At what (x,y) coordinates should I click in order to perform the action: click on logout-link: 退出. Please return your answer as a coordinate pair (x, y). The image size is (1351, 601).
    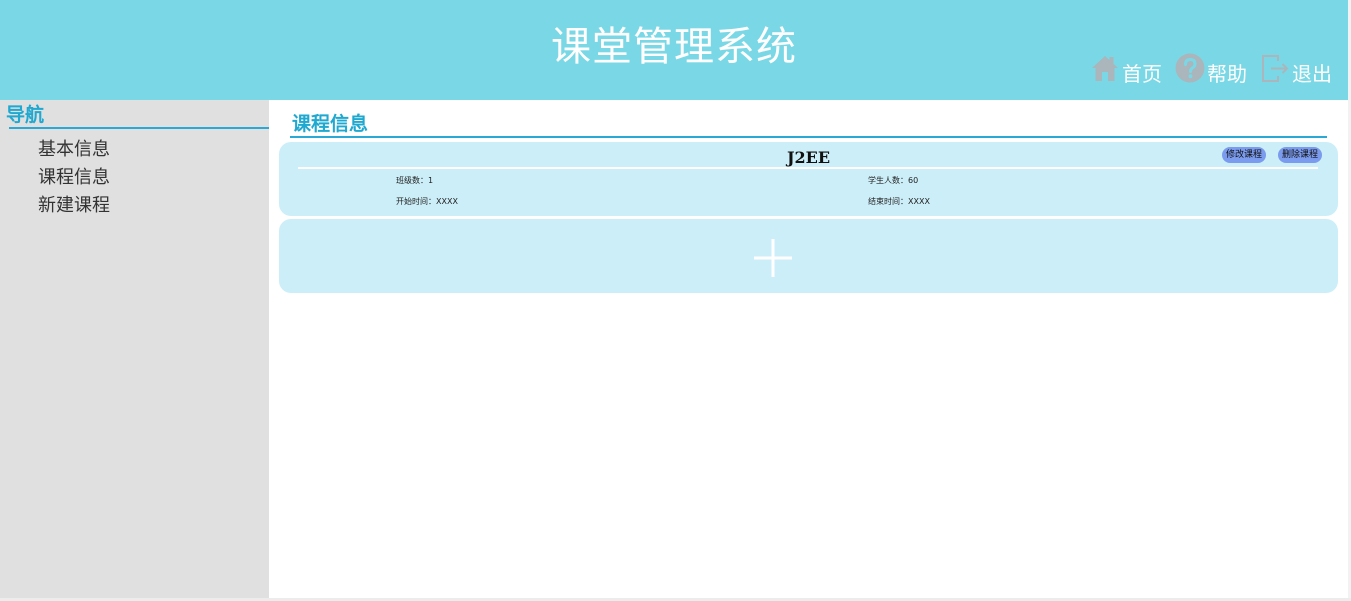
    Looking at the image, I should click on (1295, 69).